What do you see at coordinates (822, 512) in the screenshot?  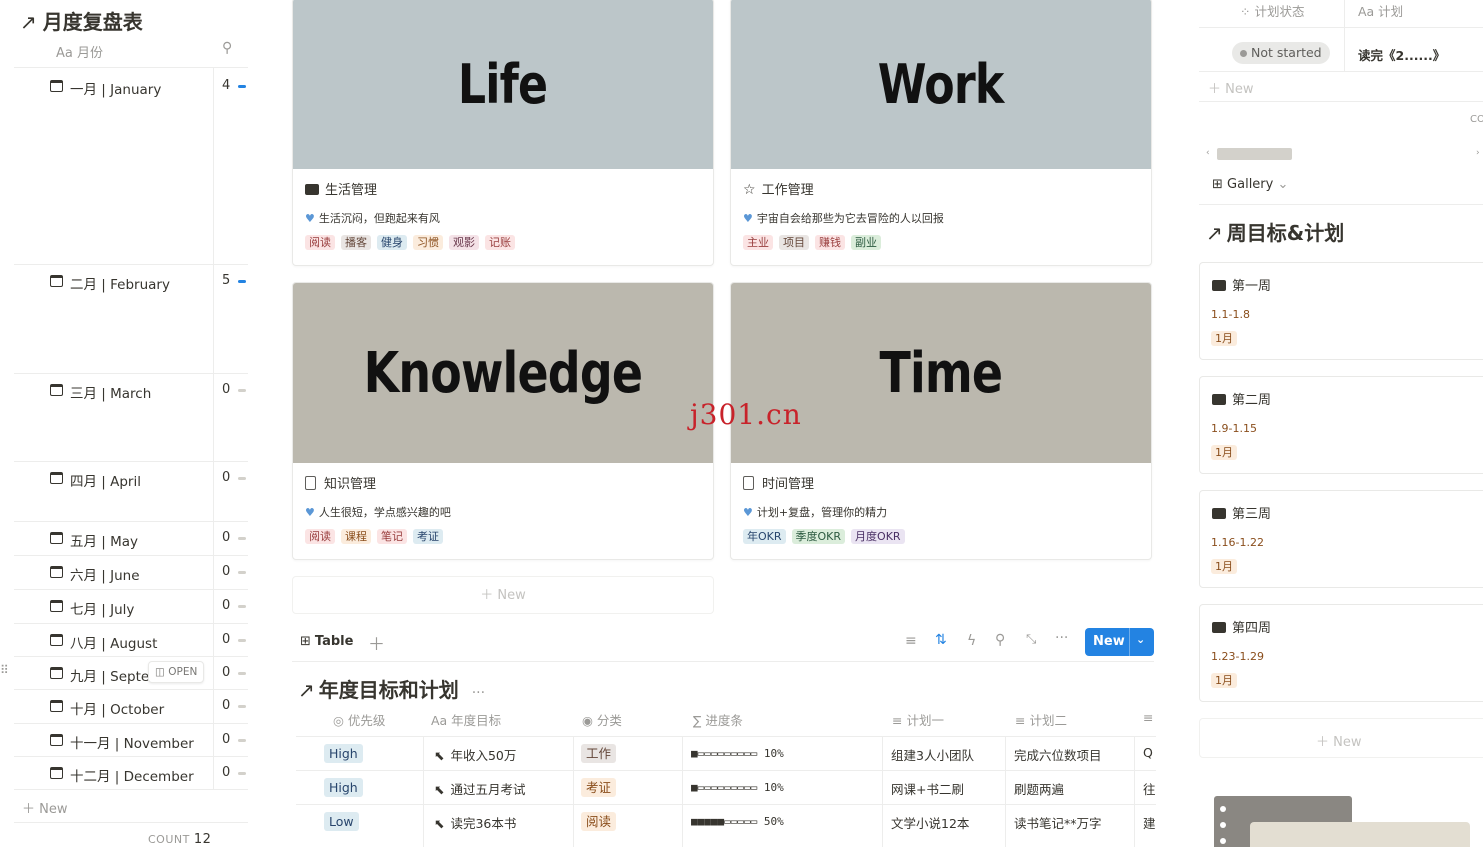 I see `card-description: 计划+复盘，管理你的精力` at bounding box center [822, 512].